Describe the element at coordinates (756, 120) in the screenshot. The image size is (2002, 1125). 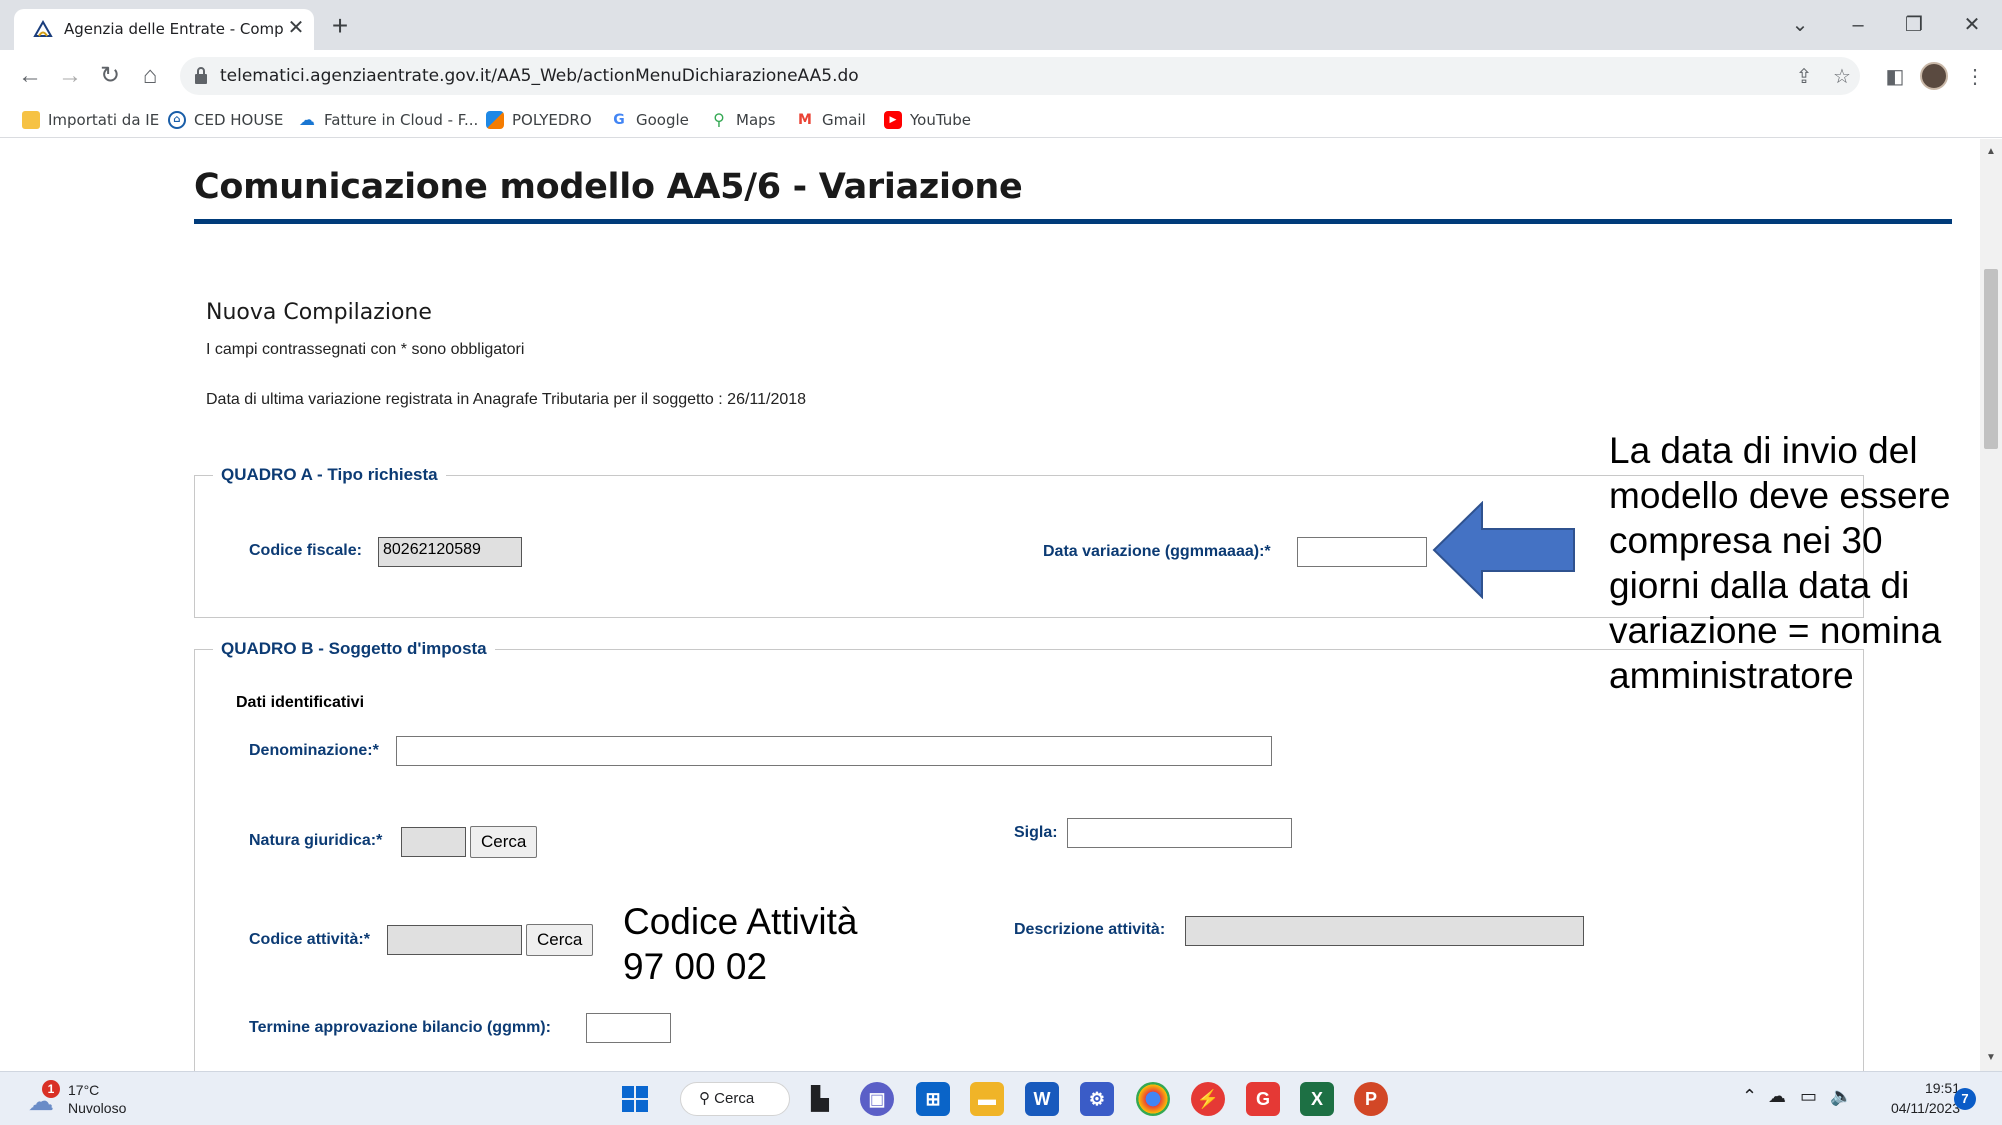
I see `bookmark-label: Maps` at that location.